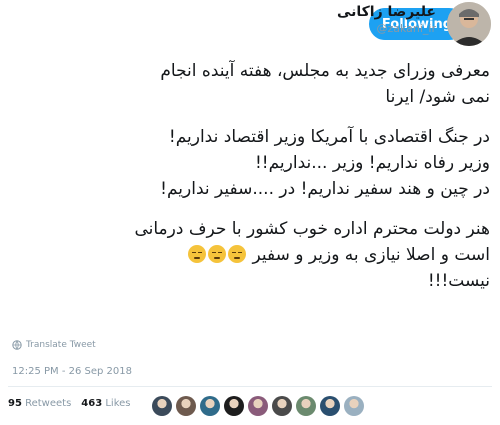 Image resolution: width=500 pixels, height=425 pixels. Describe the element at coordinates (437, 97) in the screenshot. I see `tweet-line: نمی شود/ ایرنا` at that location.